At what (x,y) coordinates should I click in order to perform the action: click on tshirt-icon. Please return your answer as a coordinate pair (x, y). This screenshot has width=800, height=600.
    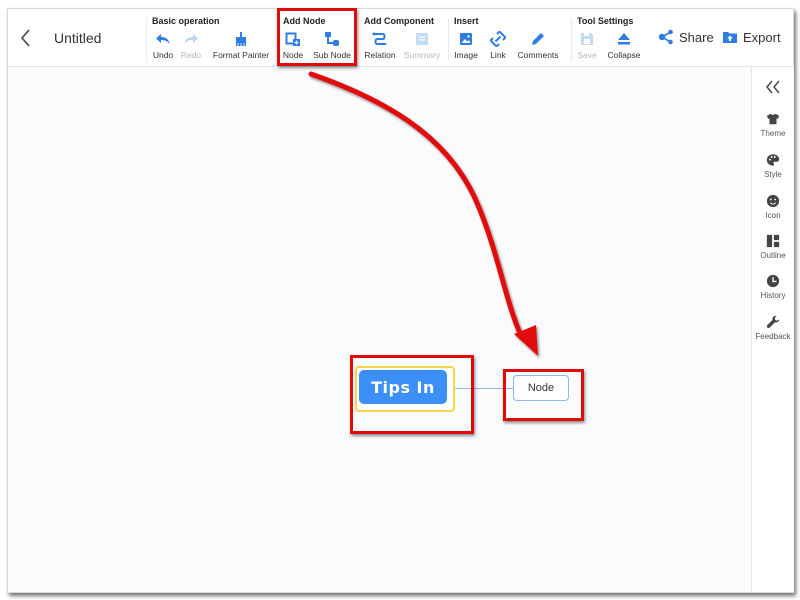
    Looking at the image, I should click on (773, 119).